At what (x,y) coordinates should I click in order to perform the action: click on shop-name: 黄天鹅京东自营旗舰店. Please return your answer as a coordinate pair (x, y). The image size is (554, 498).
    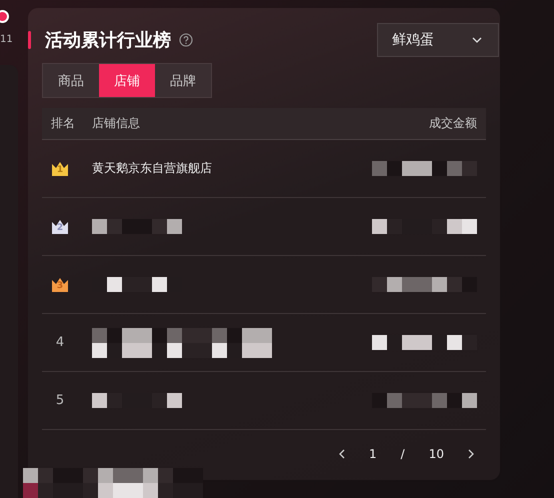
    Looking at the image, I should click on (152, 168).